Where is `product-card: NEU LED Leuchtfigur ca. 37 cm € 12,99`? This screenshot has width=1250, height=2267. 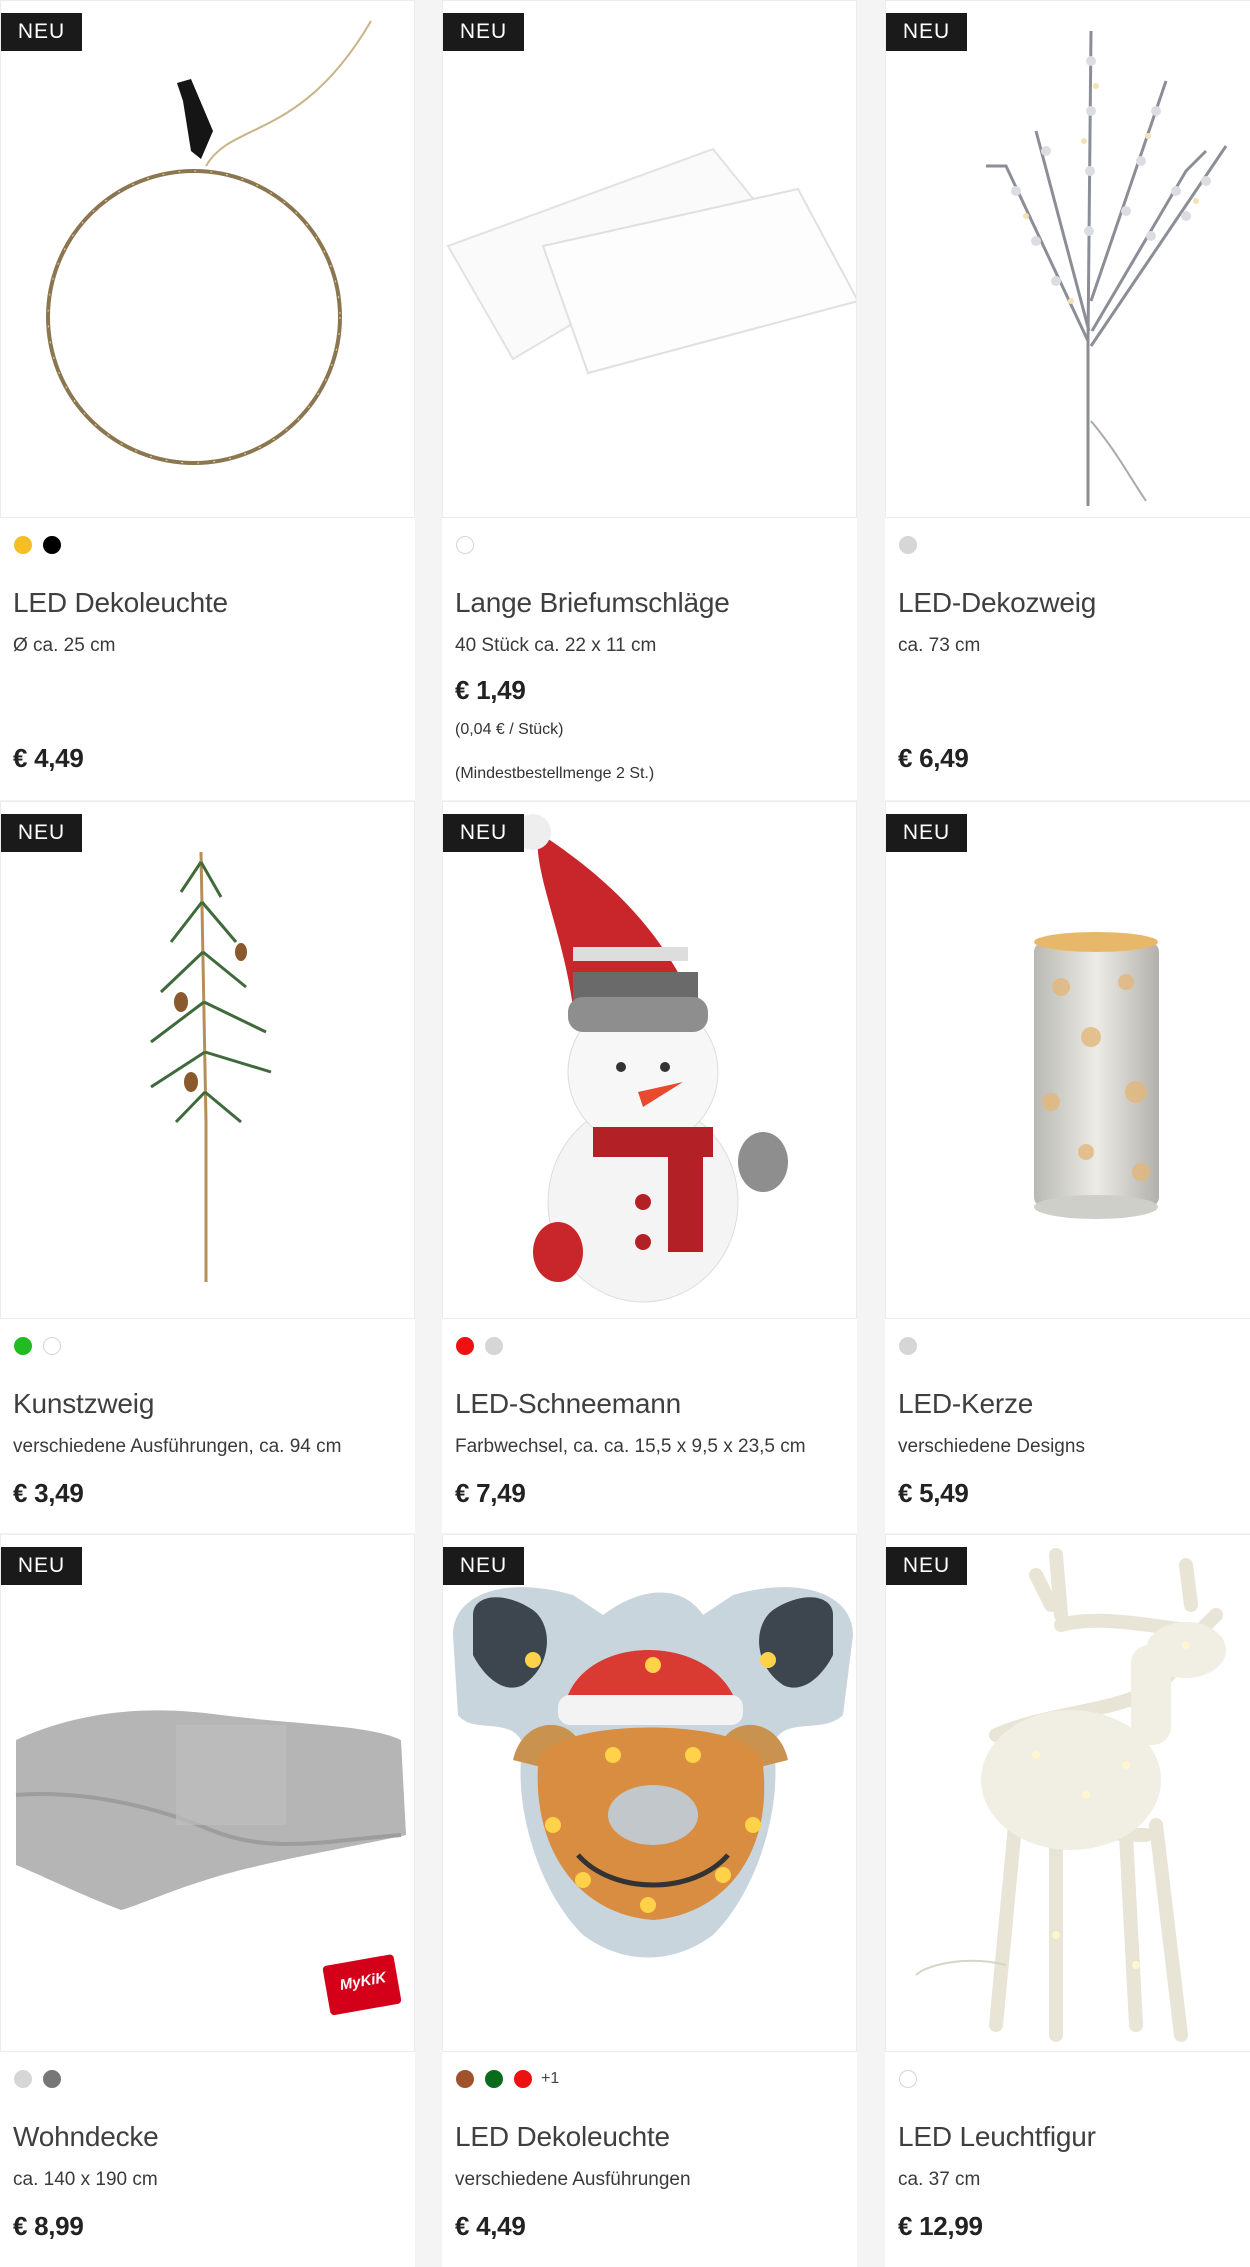
product-card: NEU LED Leuchtfigur ca. 37 cm € 12,99 is located at coordinates (1067, 1900).